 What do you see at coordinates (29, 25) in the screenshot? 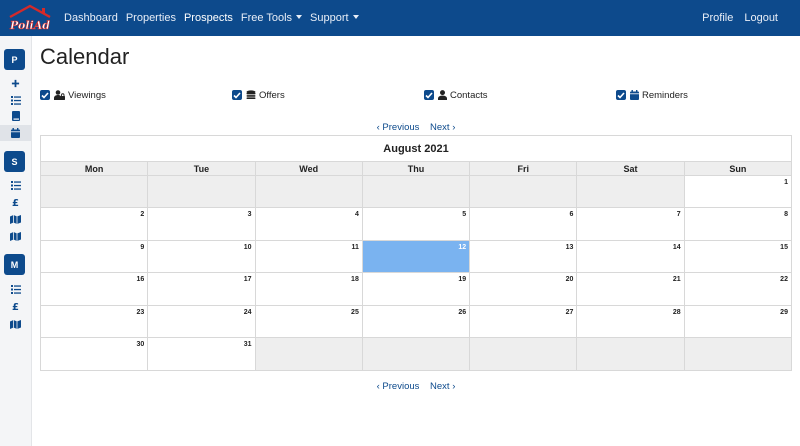
I see `brand-logo-text: PoliAd` at bounding box center [29, 25].